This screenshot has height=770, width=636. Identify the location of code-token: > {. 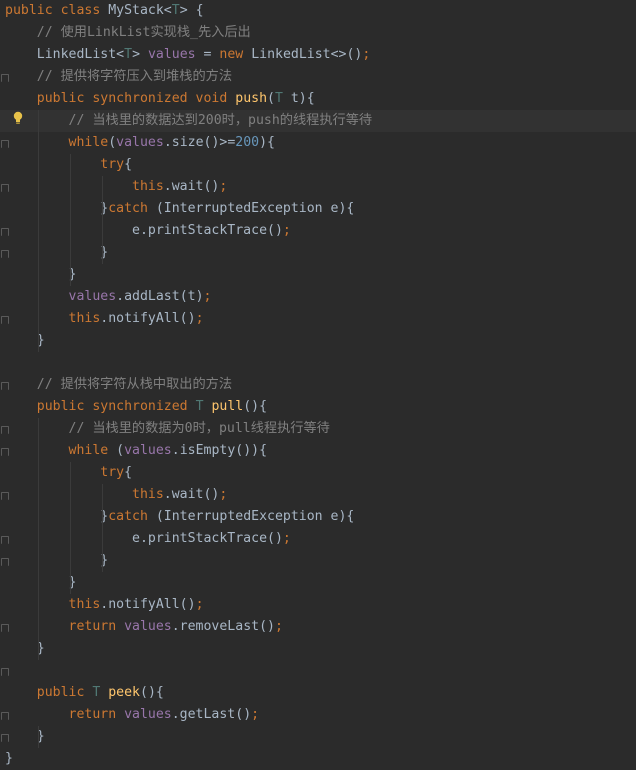
(191, 10).